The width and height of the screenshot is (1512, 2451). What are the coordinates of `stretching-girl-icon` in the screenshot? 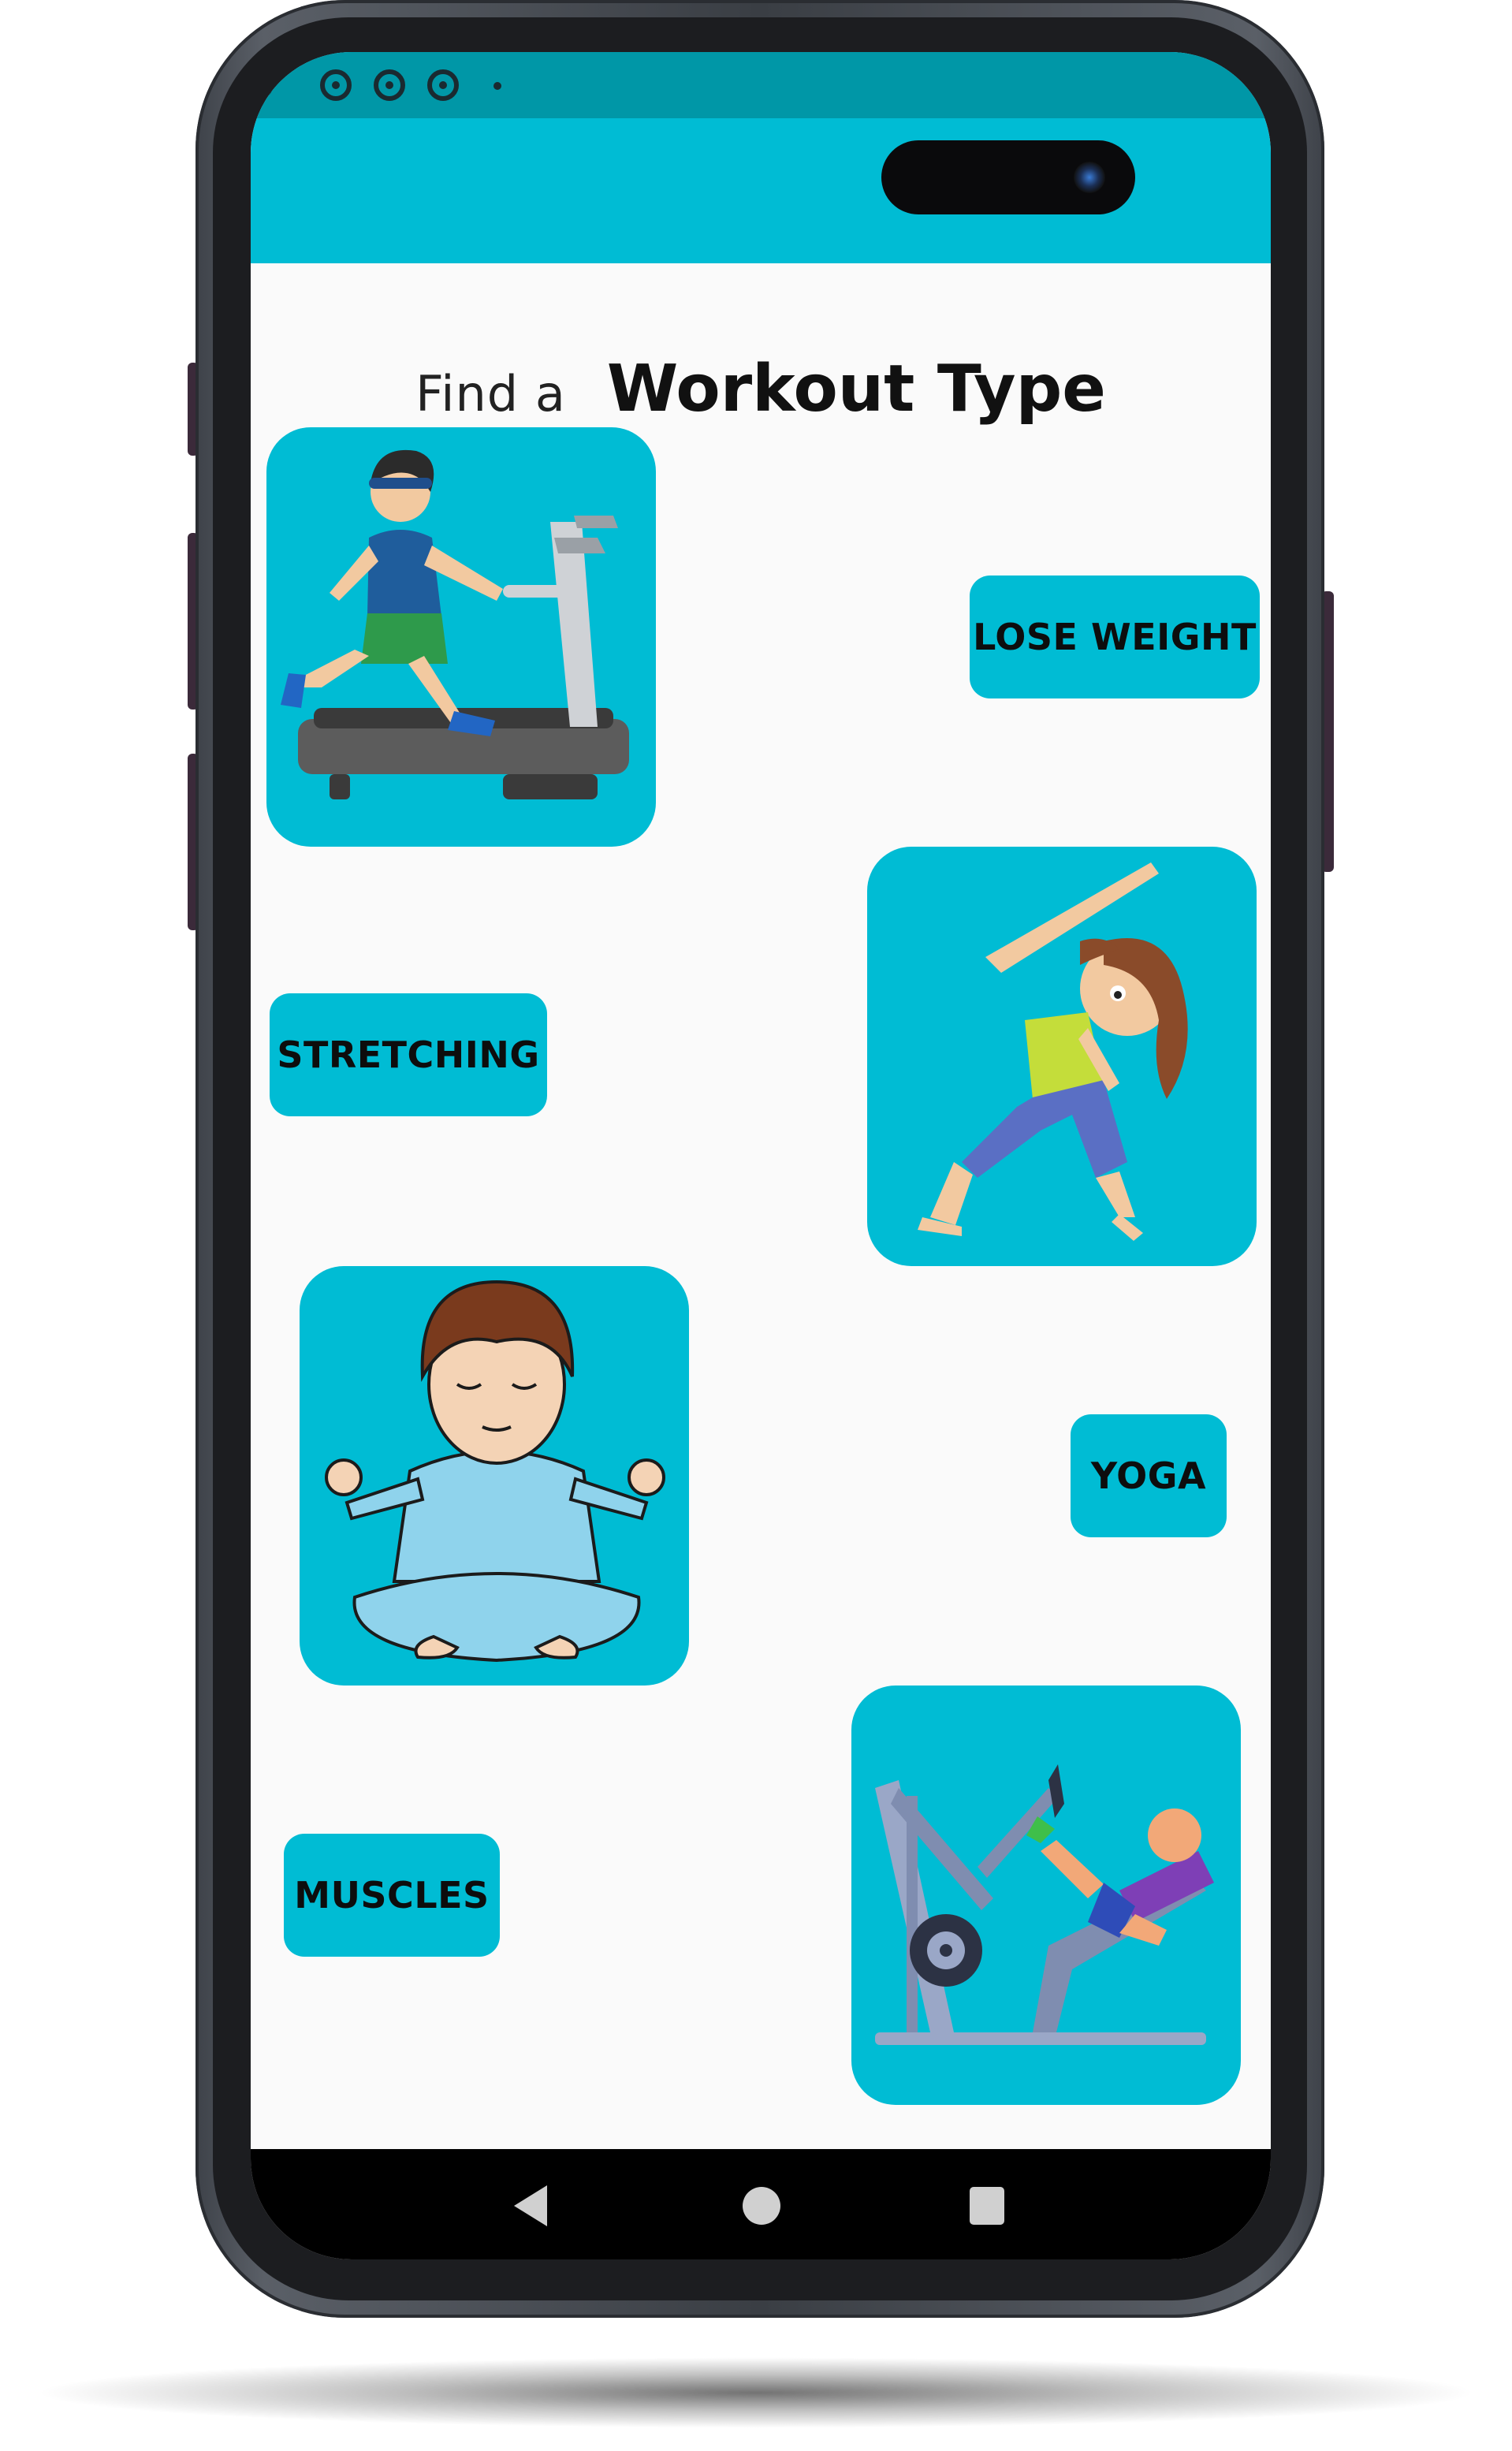 It's located at (1053, 1051).